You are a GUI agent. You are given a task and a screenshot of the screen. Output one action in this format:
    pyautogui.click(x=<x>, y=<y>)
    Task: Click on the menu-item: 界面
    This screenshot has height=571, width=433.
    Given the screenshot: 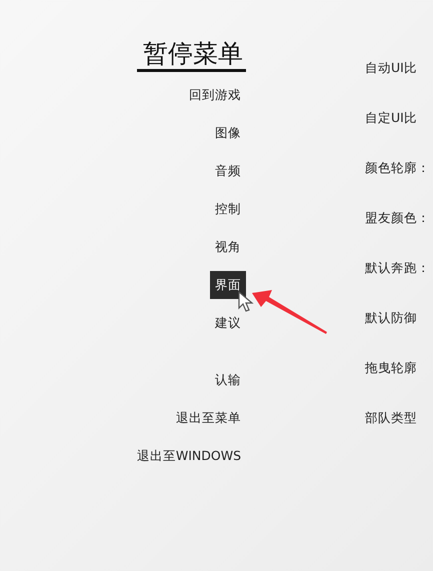 What is the action you would take?
    pyautogui.click(x=228, y=285)
    